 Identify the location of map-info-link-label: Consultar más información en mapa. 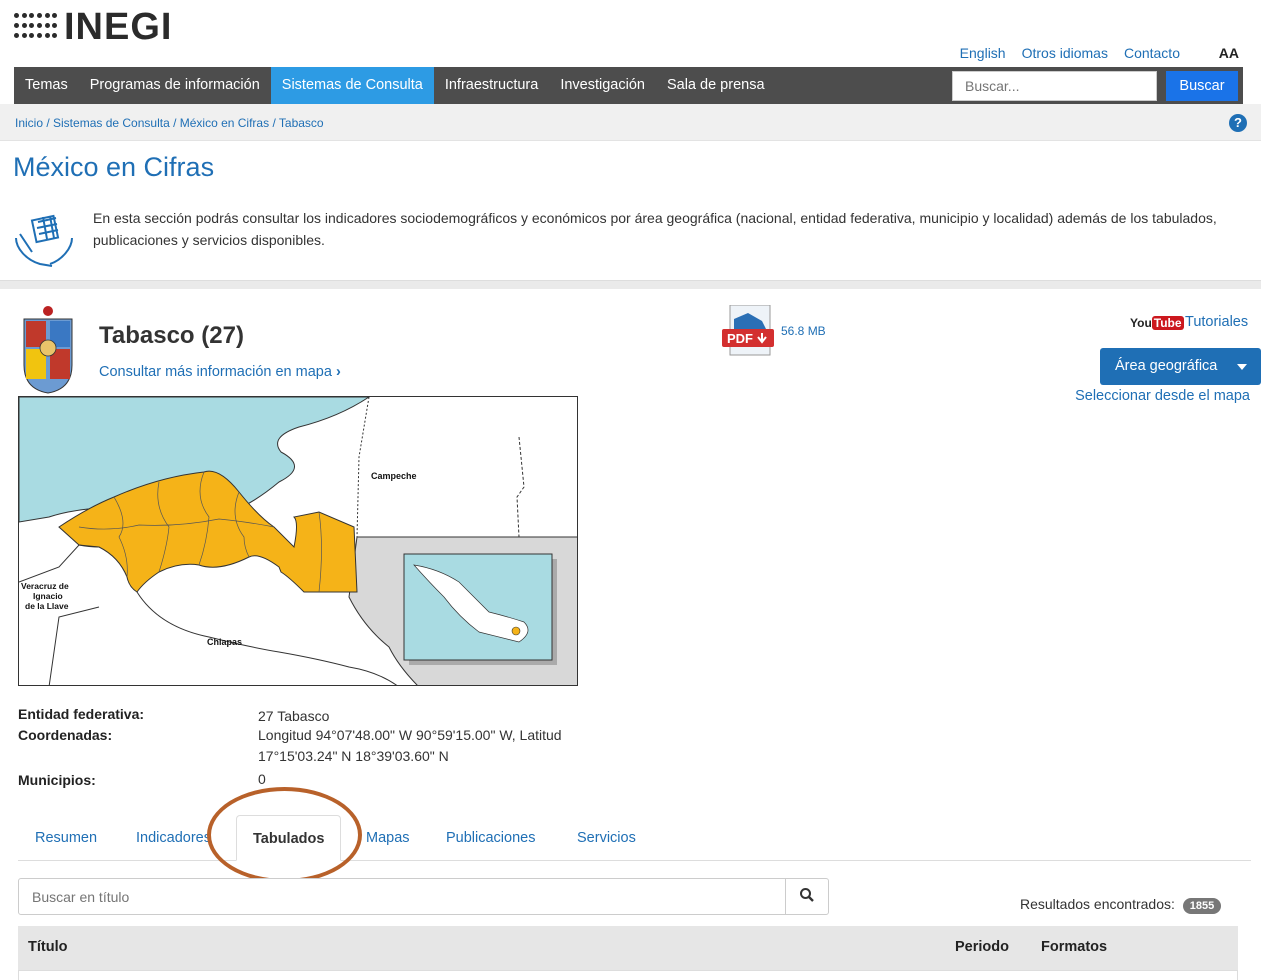
(215, 372).